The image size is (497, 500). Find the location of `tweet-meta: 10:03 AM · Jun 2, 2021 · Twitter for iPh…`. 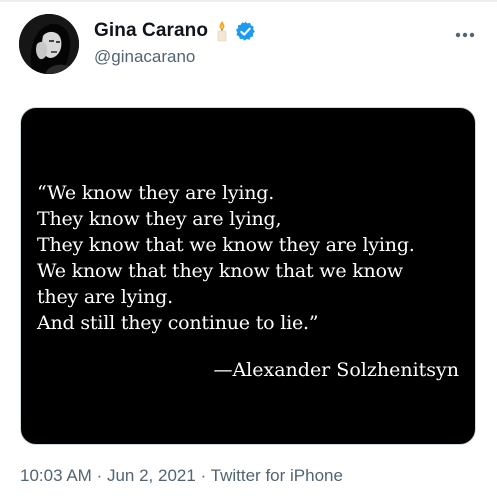

tweet-meta: 10:03 AM · Jun 2, 2021 · Twitter for iPh… is located at coordinates (181, 476).